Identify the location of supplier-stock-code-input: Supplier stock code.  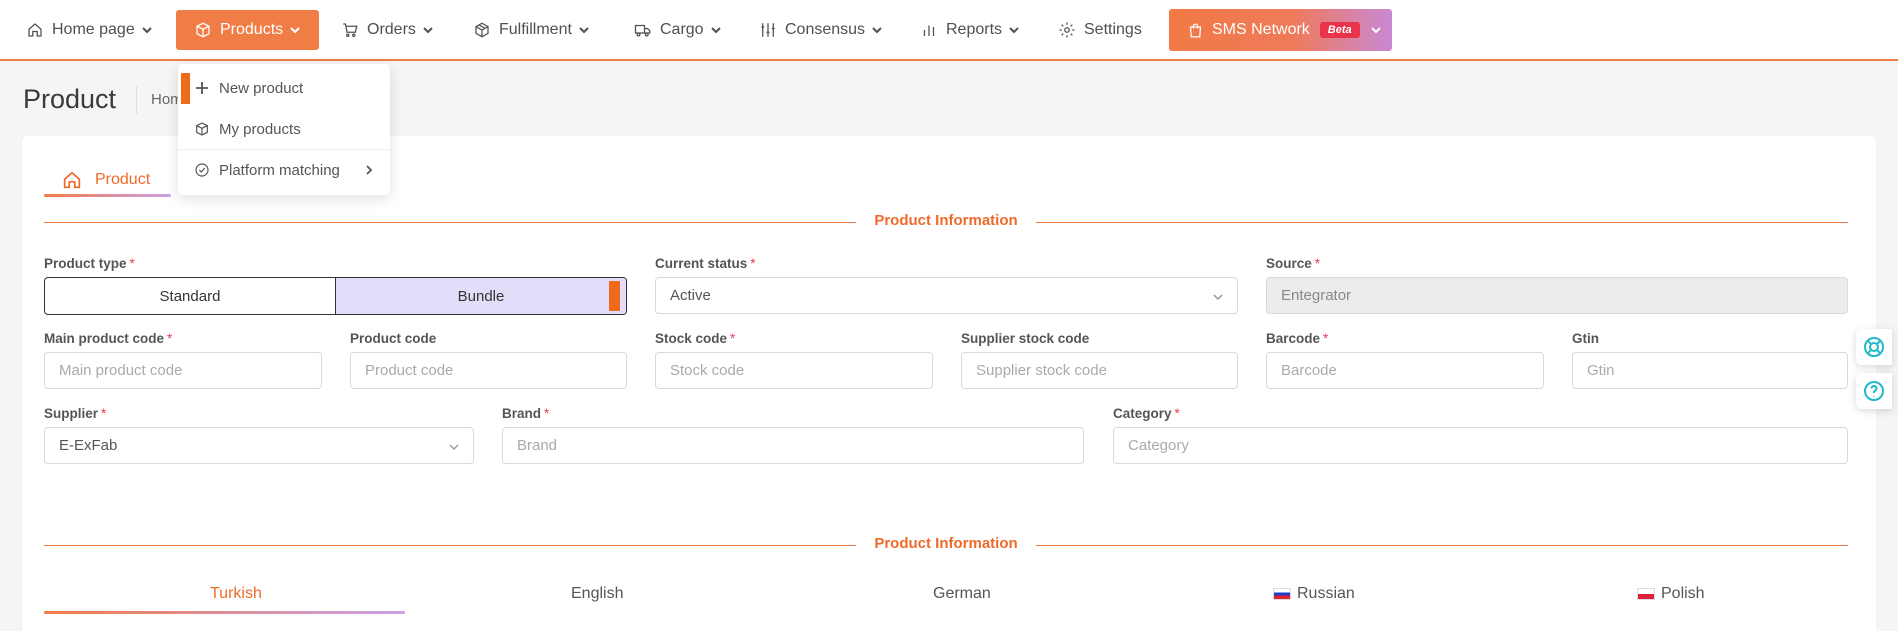
(1099, 370).